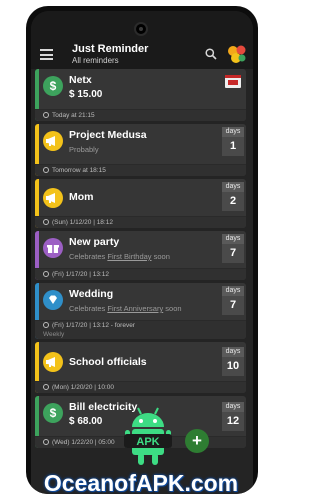  I want to click on reminder-time: (Fri) 1/17/20 | 13:12 - forever, so click(93, 325).